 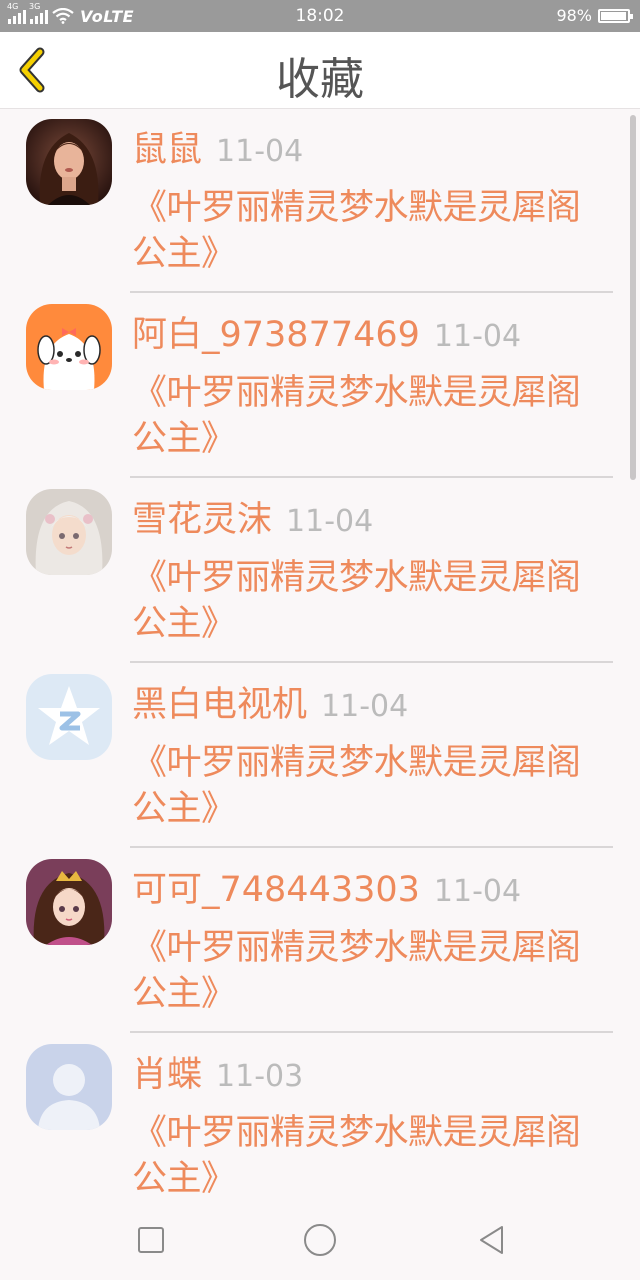 What do you see at coordinates (574, 15) in the screenshot?
I see `battery-percent: 98%` at bounding box center [574, 15].